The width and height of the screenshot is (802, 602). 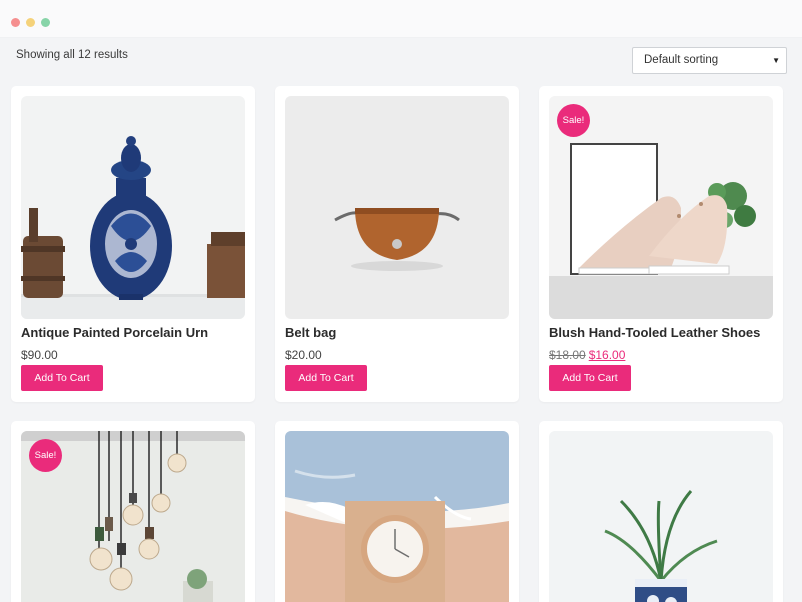 What do you see at coordinates (587, 355) in the screenshot?
I see `product-price: $18.00 $16.00` at bounding box center [587, 355].